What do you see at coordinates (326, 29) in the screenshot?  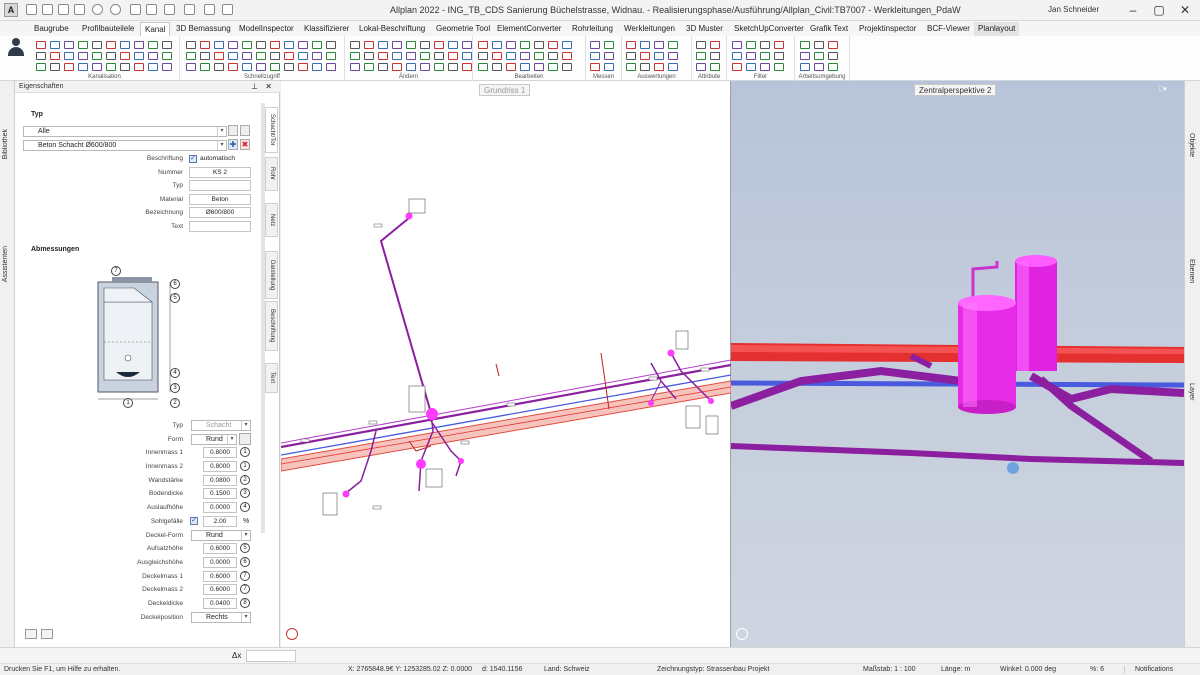 I see `tab-klassifizierer: Klassifizierer` at bounding box center [326, 29].